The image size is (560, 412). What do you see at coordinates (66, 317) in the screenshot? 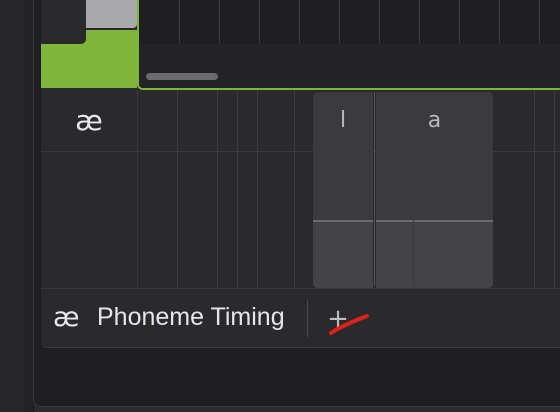
I see `tab-phoneme-symbol: æ` at bounding box center [66, 317].